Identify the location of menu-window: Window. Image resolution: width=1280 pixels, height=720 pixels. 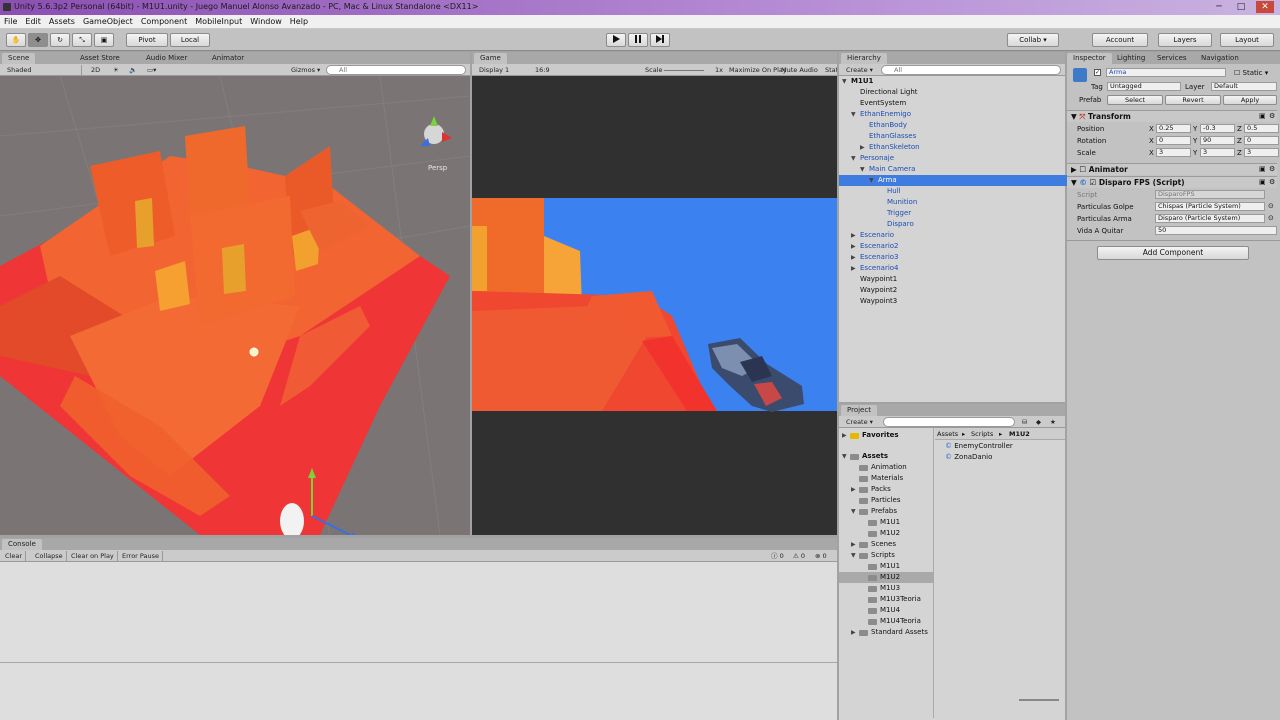
(266, 22).